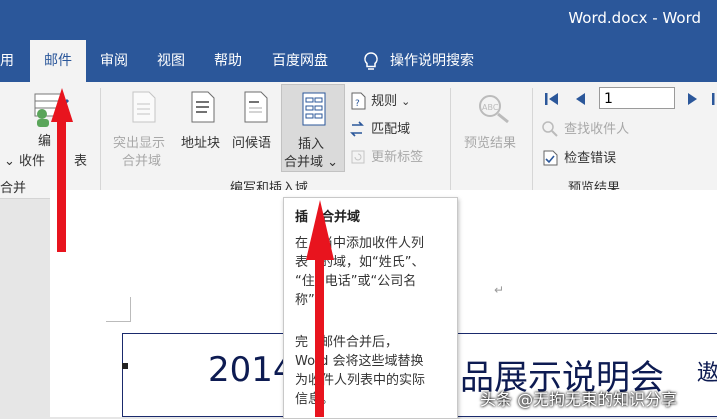 This screenshot has height=419, width=717. I want to click on tell-me-search: 操作说明搜索, so click(418, 61).